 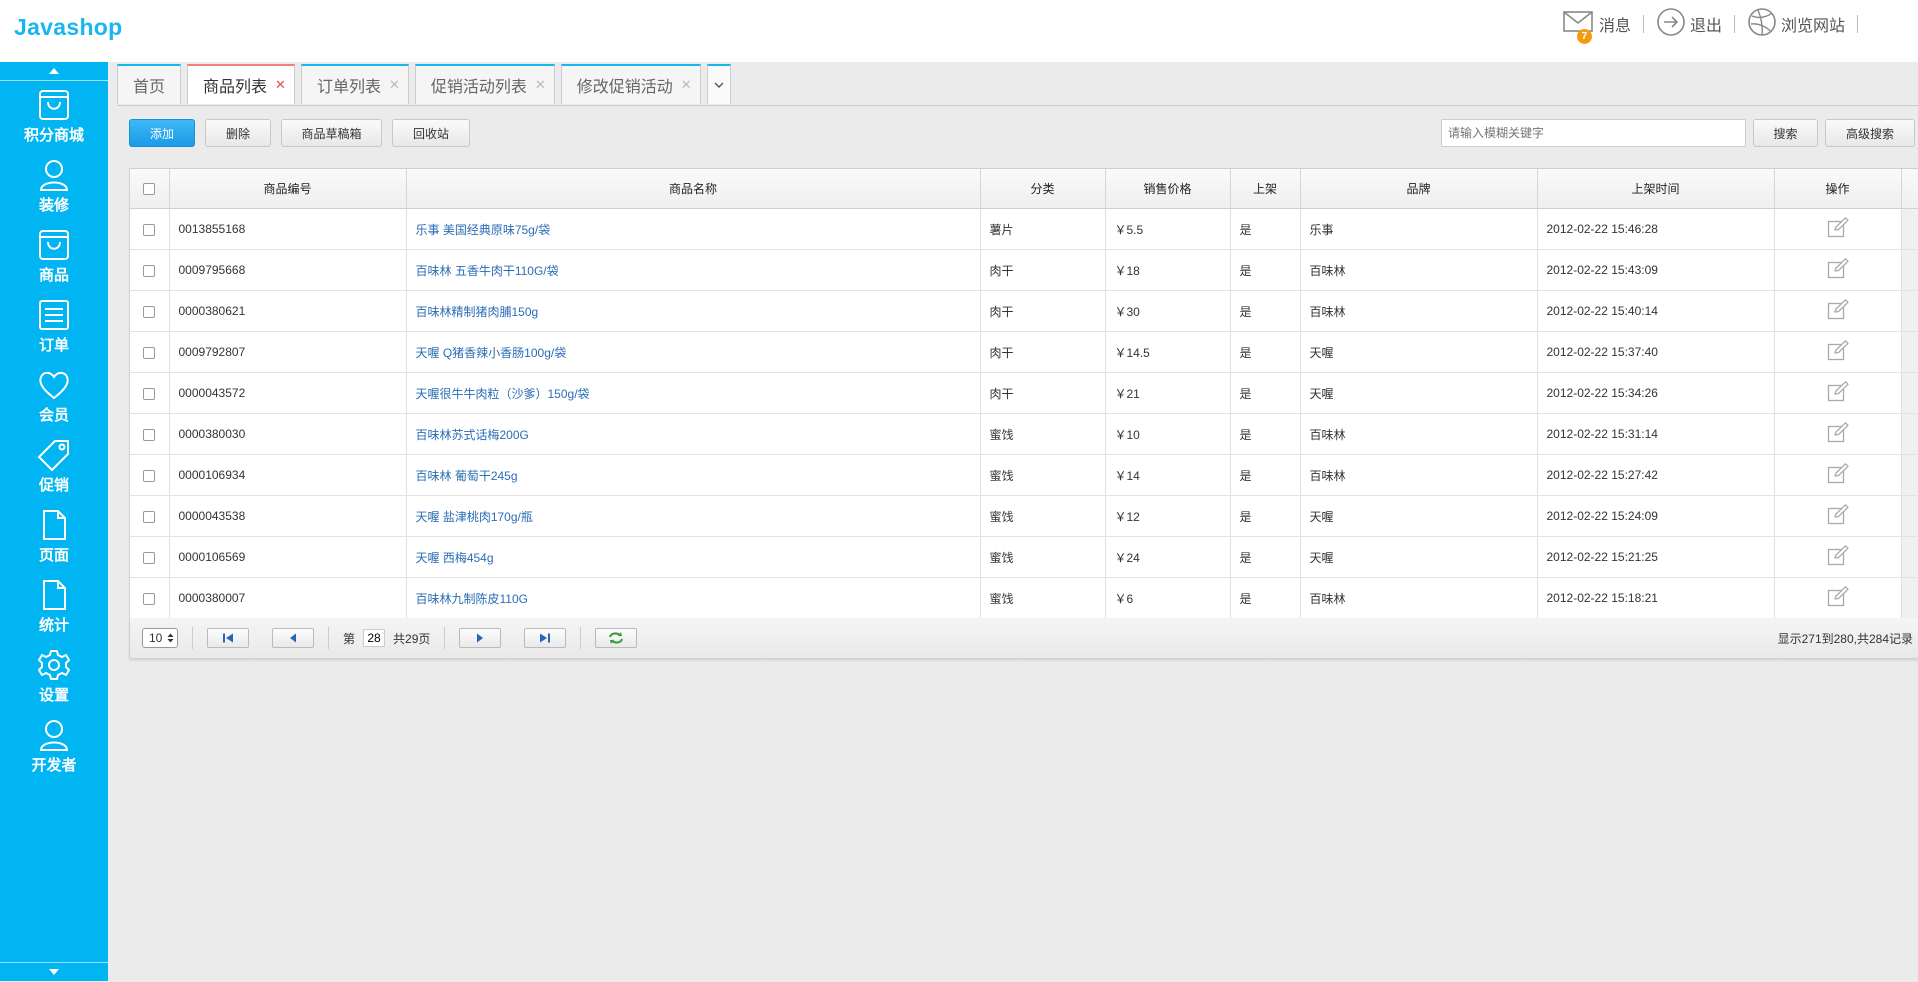 I want to click on product-name-link: 天喔 西梅454g, so click(x=455, y=558).